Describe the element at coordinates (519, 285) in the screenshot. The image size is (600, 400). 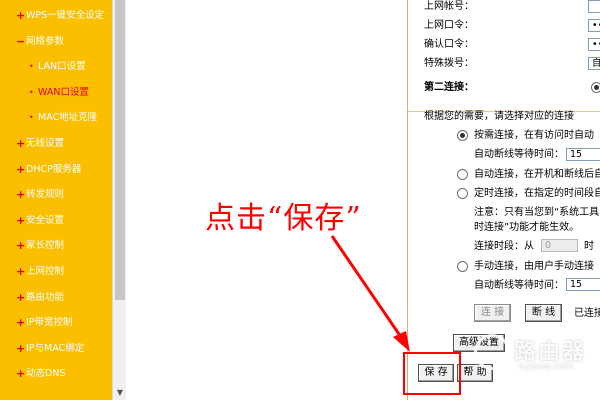
I see `idle-timeout-label-2: 自动断线等待时间：` at that location.